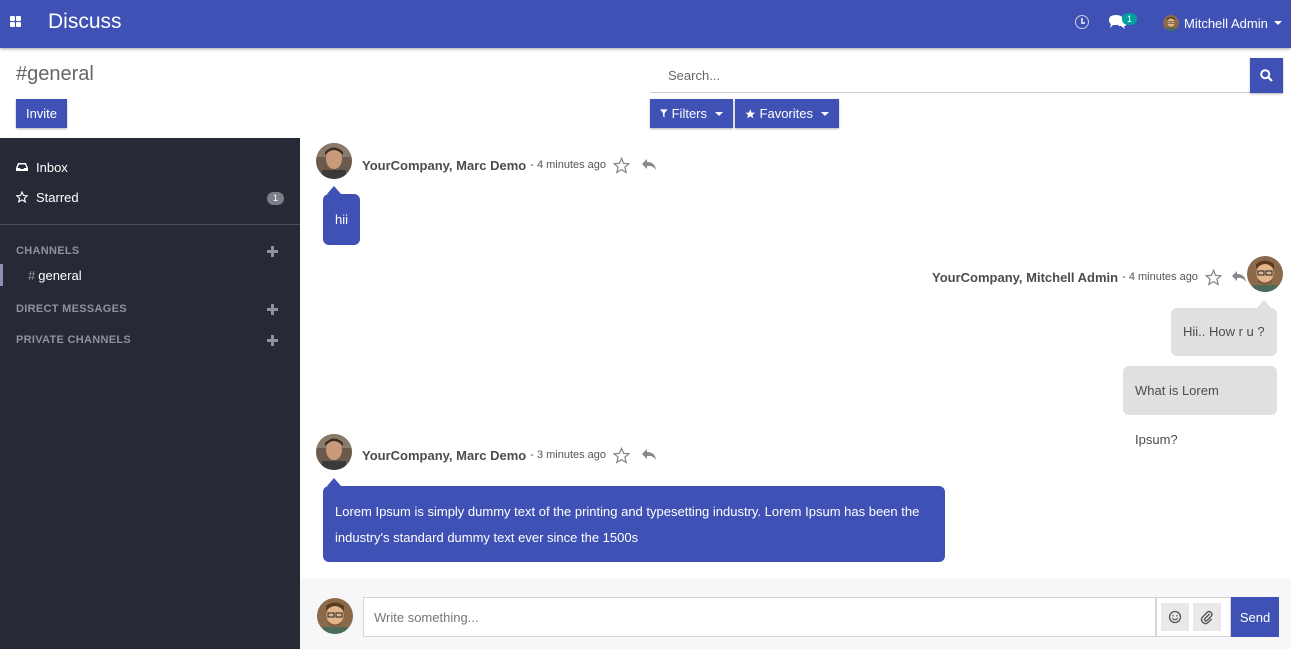  I want to click on filter-icon, so click(664, 113).